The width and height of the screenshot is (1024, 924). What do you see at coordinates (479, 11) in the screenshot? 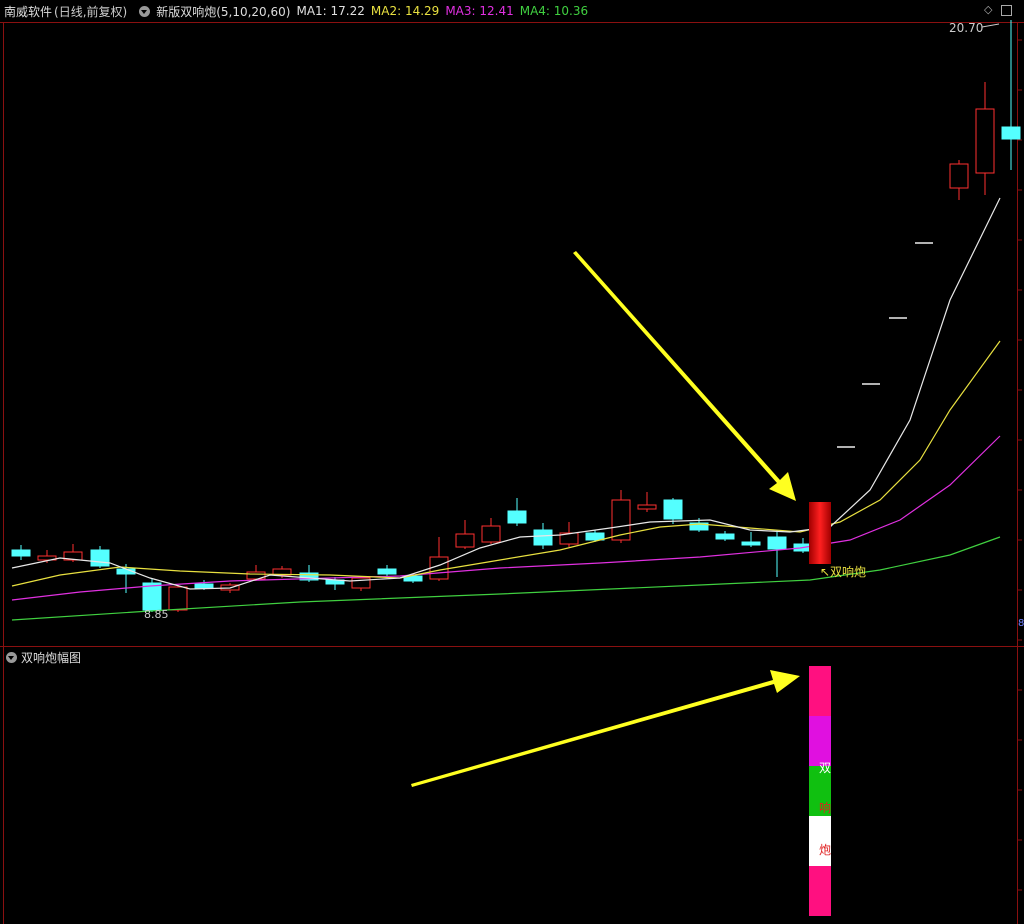
I see `ma3-readout: MA3: 12.41` at bounding box center [479, 11].